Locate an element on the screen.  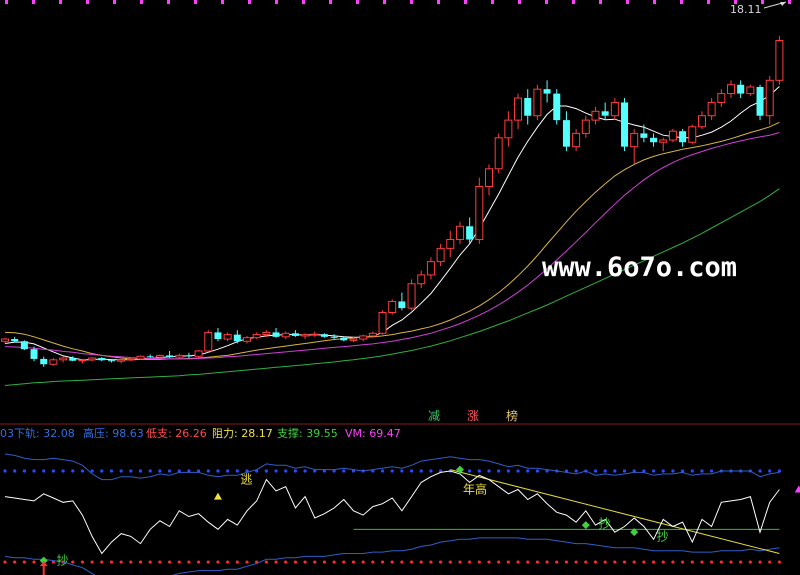
indicator-value: 03 is located at coordinates (7, 433).